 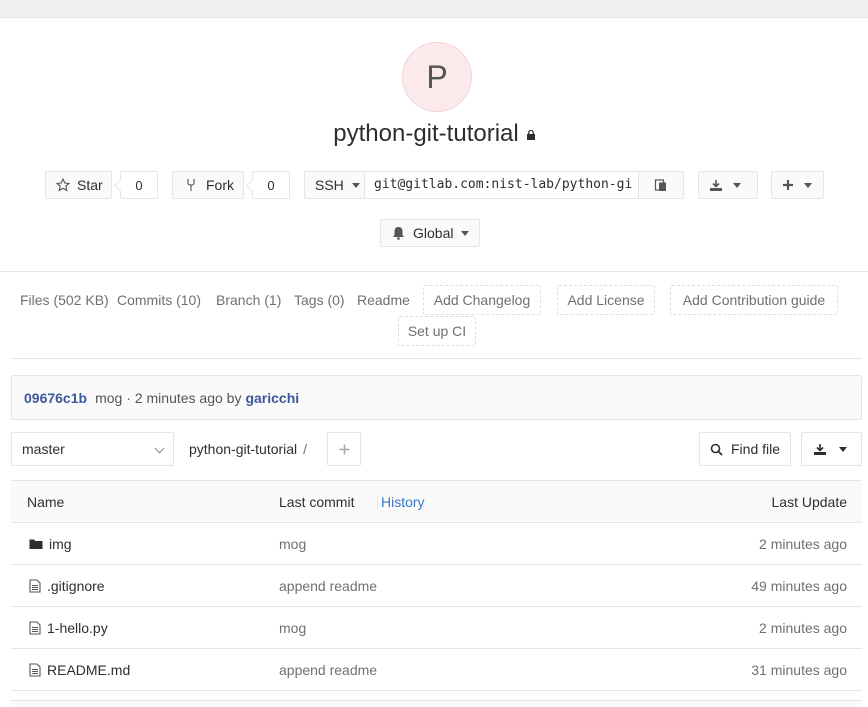 What do you see at coordinates (46, 502) in the screenshot?
I see `col-name: Name` at bounding box center [46, 502].